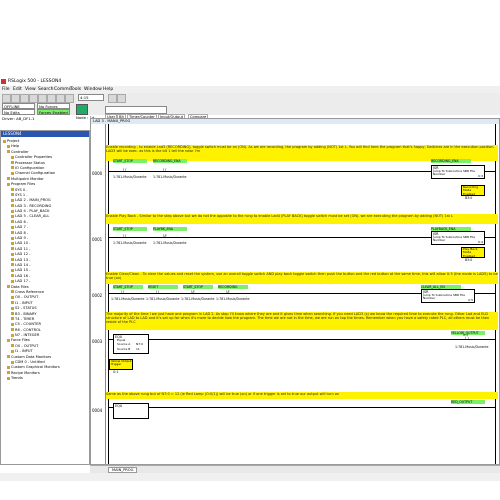  I want to click on zoom-out-icon, so click(121, 98).